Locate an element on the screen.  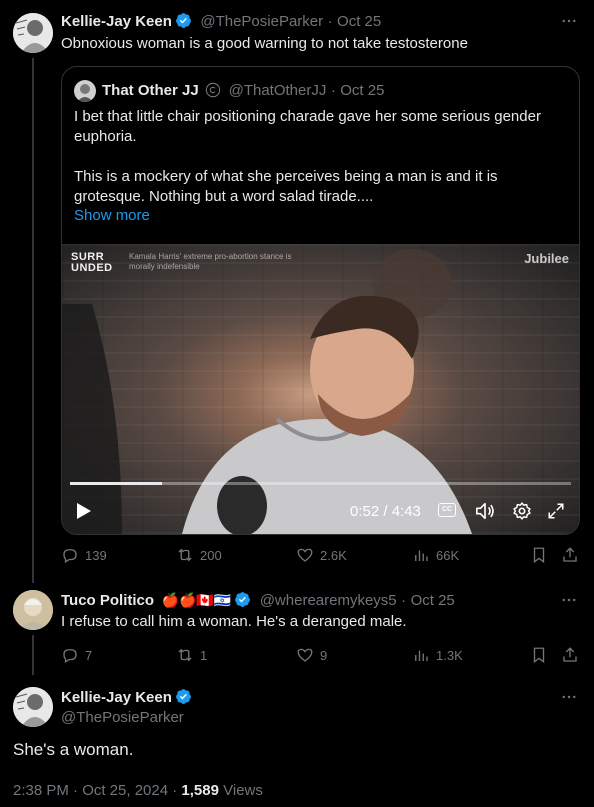
like-count: 2.6K is located at coordinates (333, 555).